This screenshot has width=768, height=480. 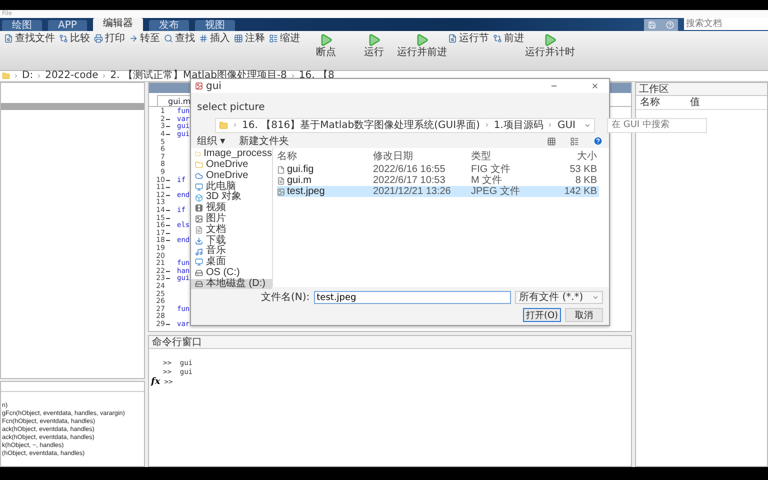 What do you see at coordinates (285, 297) in the screenshot?
I see `field-label: 文件名(N):` at bounding box center [285, 297].